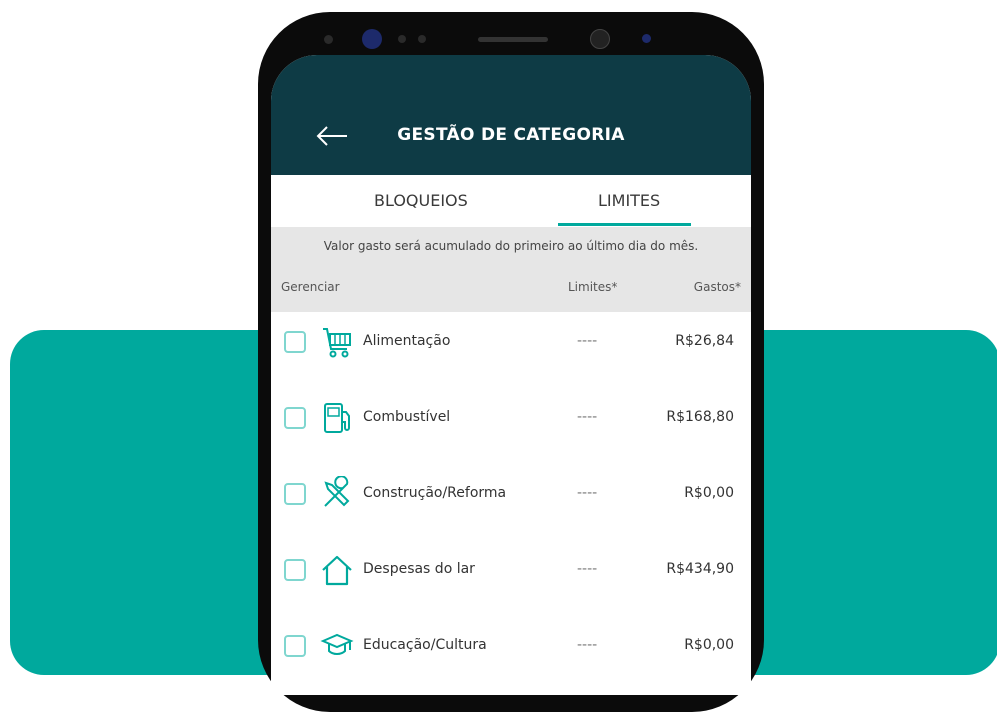 Image resolution: width=997 pixels, height=712 pixels. What do you see at coordinates (511, 494) in the screenshot?
I see `category-row-construcao: Construção/Reforma ---- R$0,00` at bounding box center [511, 494].